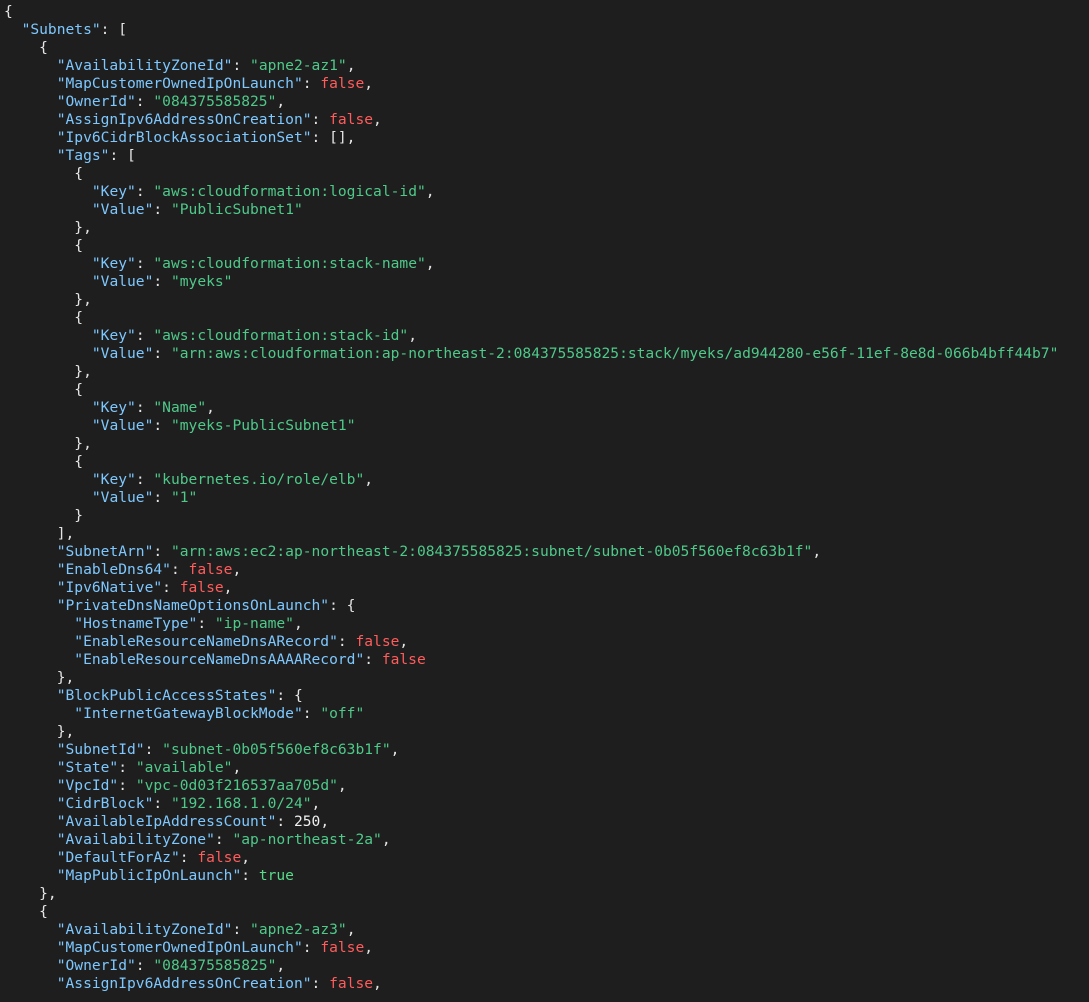  I want to click on json-number-value: 250, so click(307, 821).